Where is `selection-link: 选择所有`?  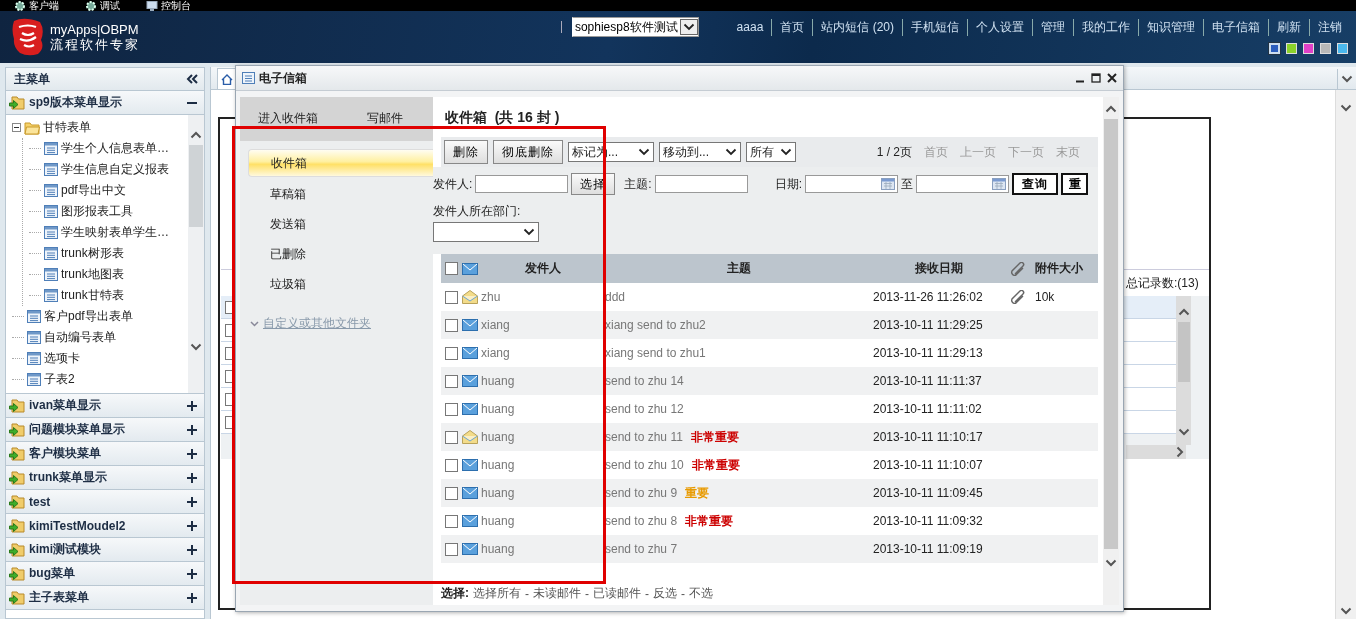 selection-link: 选择所有 is located at coordinates (497, 593).